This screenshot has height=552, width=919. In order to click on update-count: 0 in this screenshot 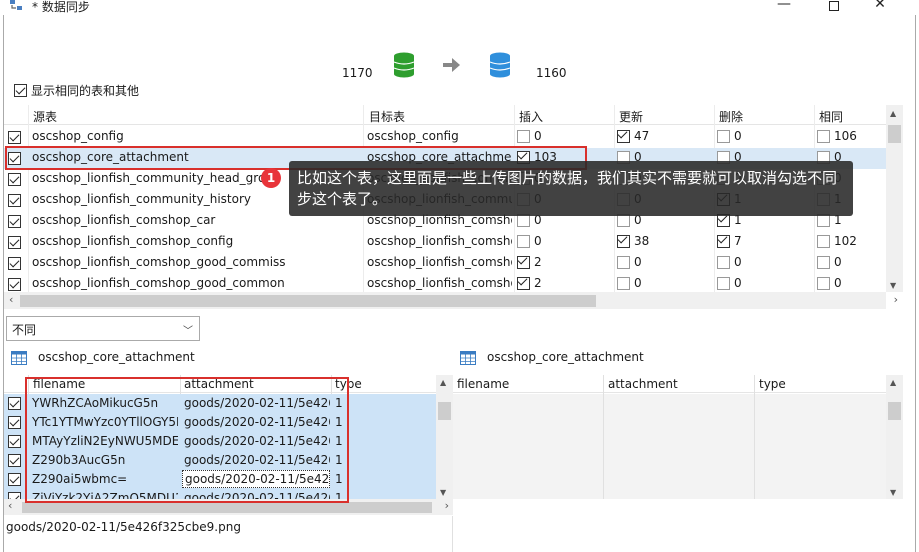, I will do `click(638, 283)`.